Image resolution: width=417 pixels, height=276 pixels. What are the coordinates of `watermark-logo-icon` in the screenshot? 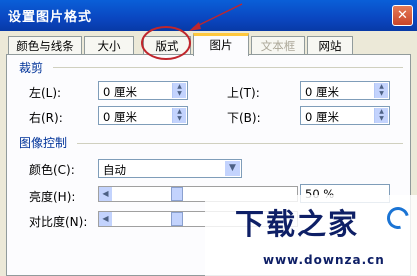 It's located at (398, 218).